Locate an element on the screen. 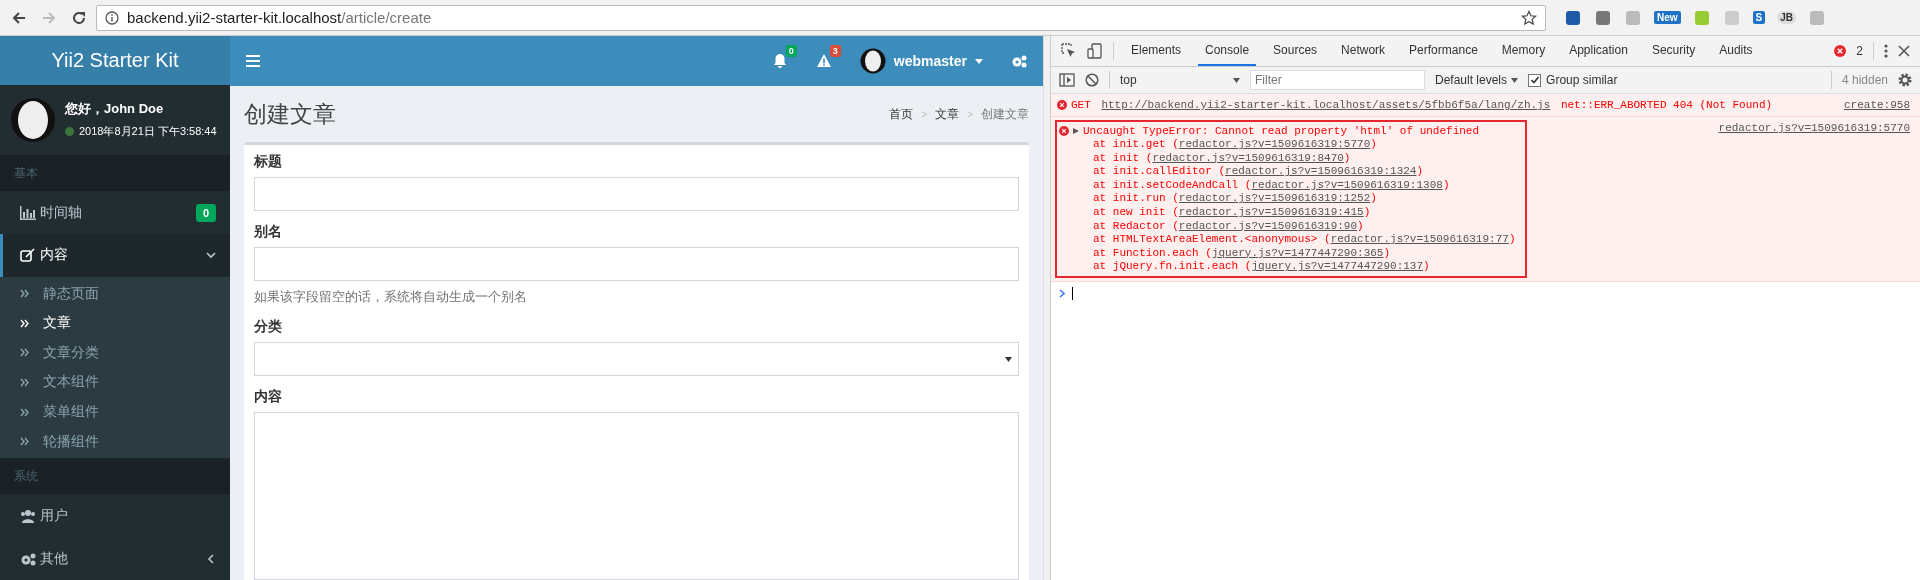  stack-frame: at HTMLTextAreaElement.<anonymous> ( is located at coordinates (1212, 239).